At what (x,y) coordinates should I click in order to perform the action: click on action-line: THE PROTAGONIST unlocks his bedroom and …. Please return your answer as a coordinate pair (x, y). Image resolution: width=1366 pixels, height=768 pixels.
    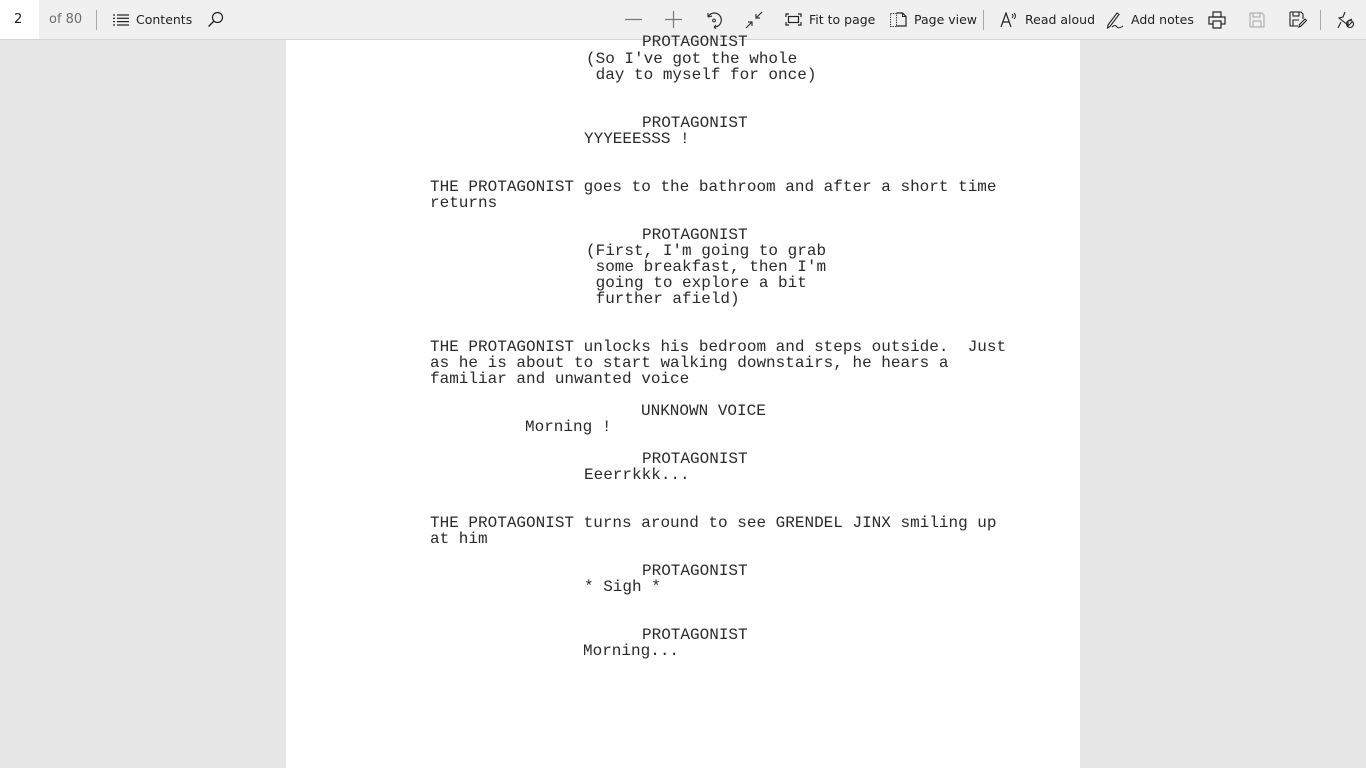
    Looking at the image, I should click on (718, 347).